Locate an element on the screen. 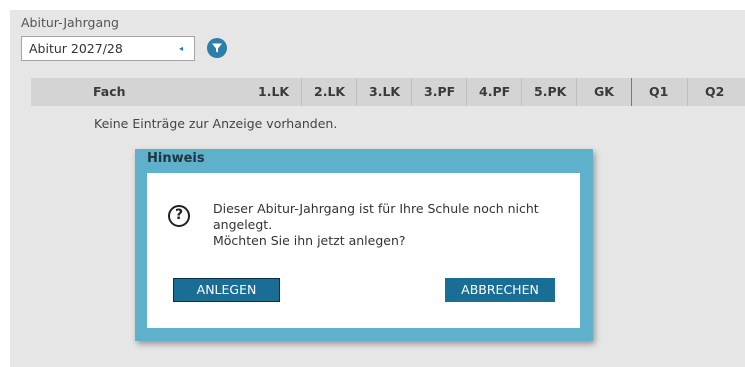 Image resolution: width=745 pixels, height=367 pixels. select-arrow-icon: ◂ is located at coordinates (180, 48).